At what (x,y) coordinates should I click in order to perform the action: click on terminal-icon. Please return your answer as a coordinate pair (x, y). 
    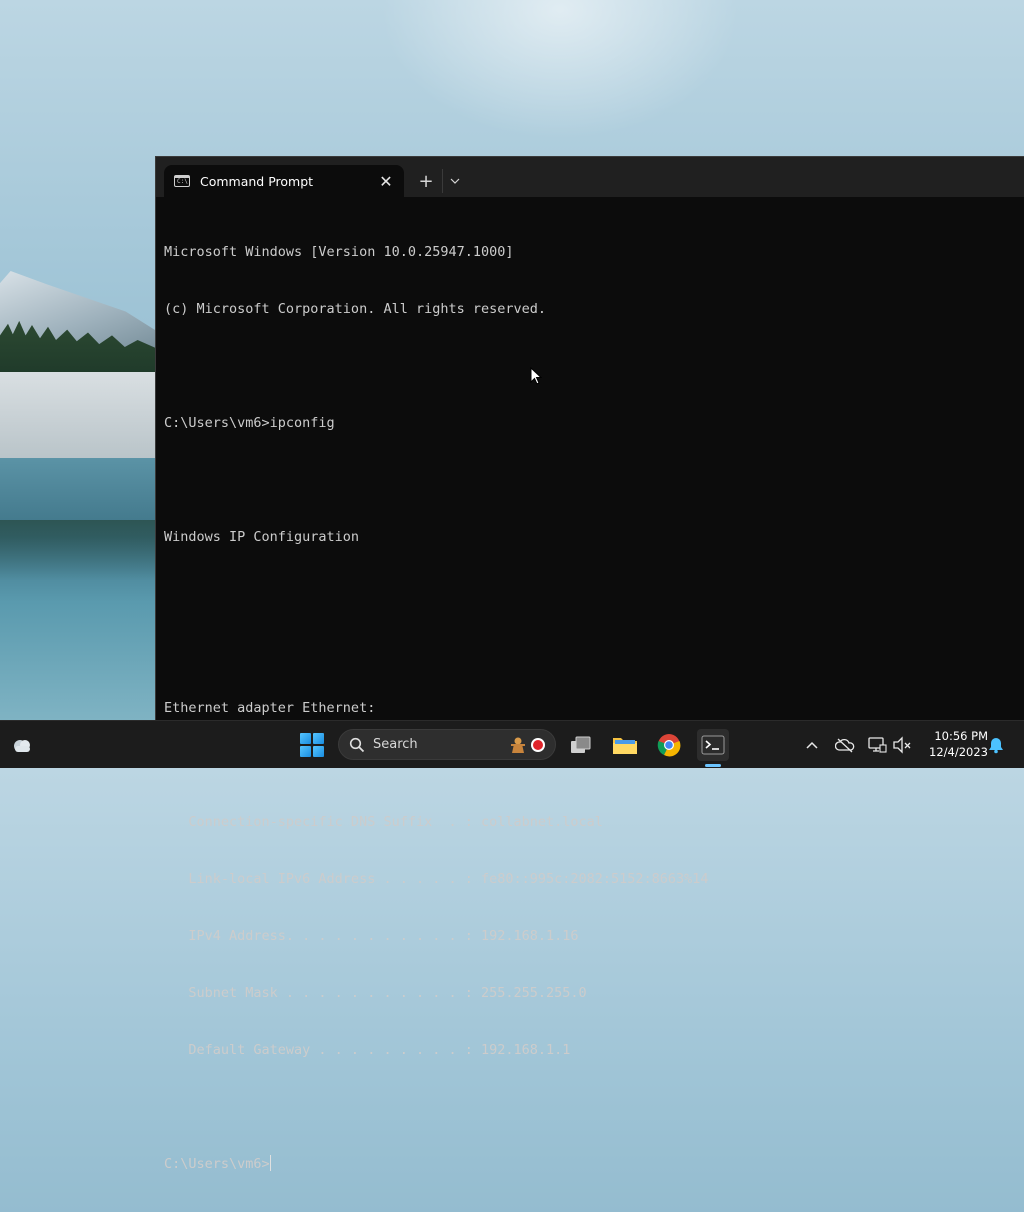
    Looking at the image, I should click on (713, 745).